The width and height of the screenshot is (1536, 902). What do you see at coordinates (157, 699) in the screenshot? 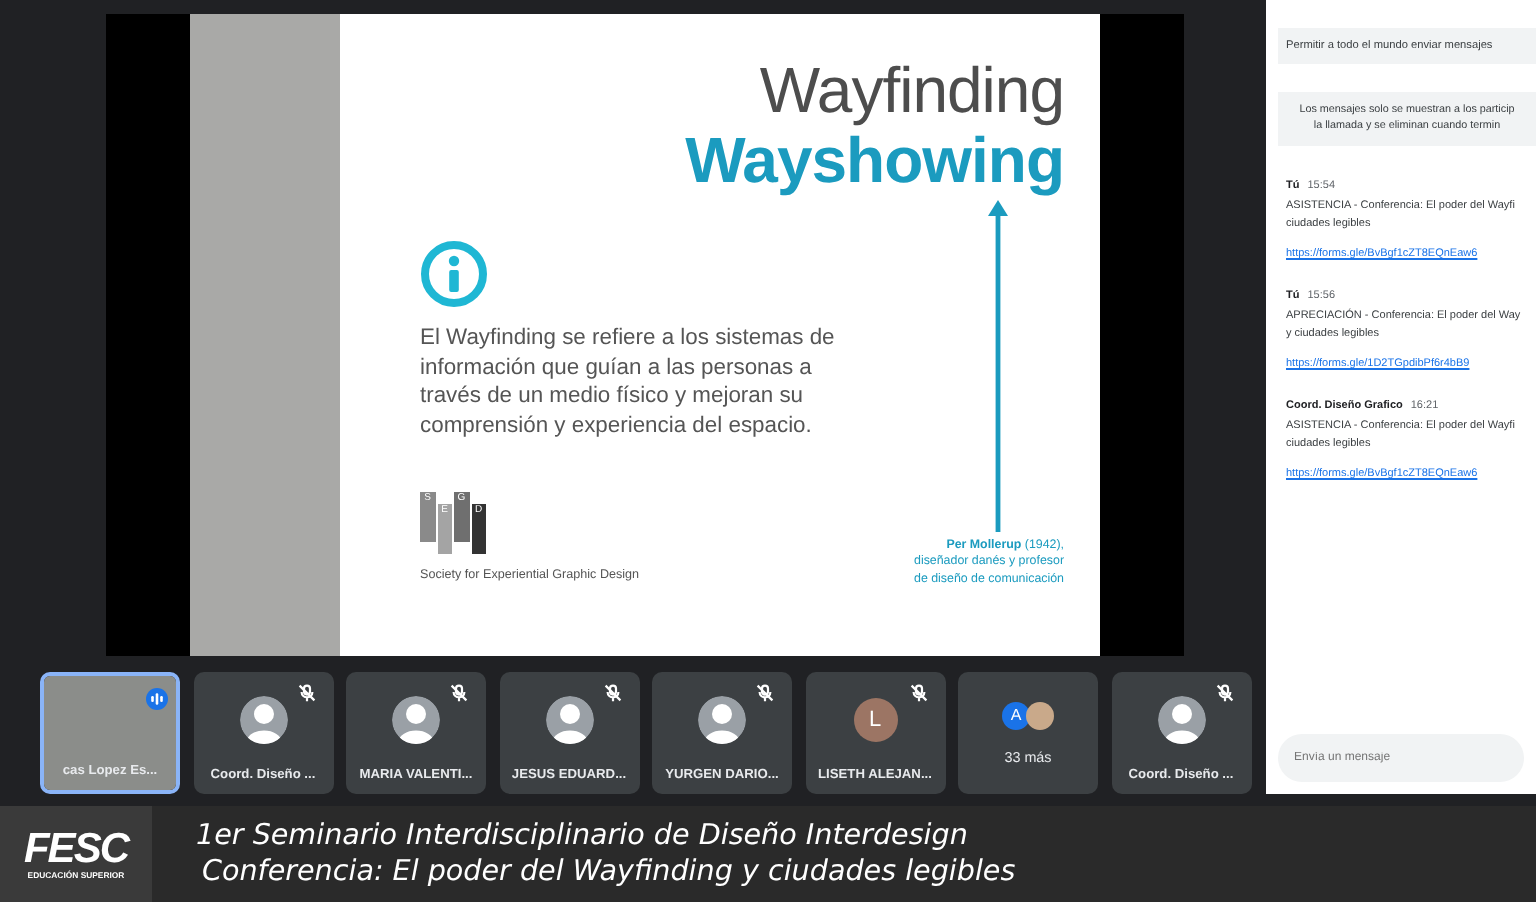
I see `speaking-icon` at bounding box center [157, 699].